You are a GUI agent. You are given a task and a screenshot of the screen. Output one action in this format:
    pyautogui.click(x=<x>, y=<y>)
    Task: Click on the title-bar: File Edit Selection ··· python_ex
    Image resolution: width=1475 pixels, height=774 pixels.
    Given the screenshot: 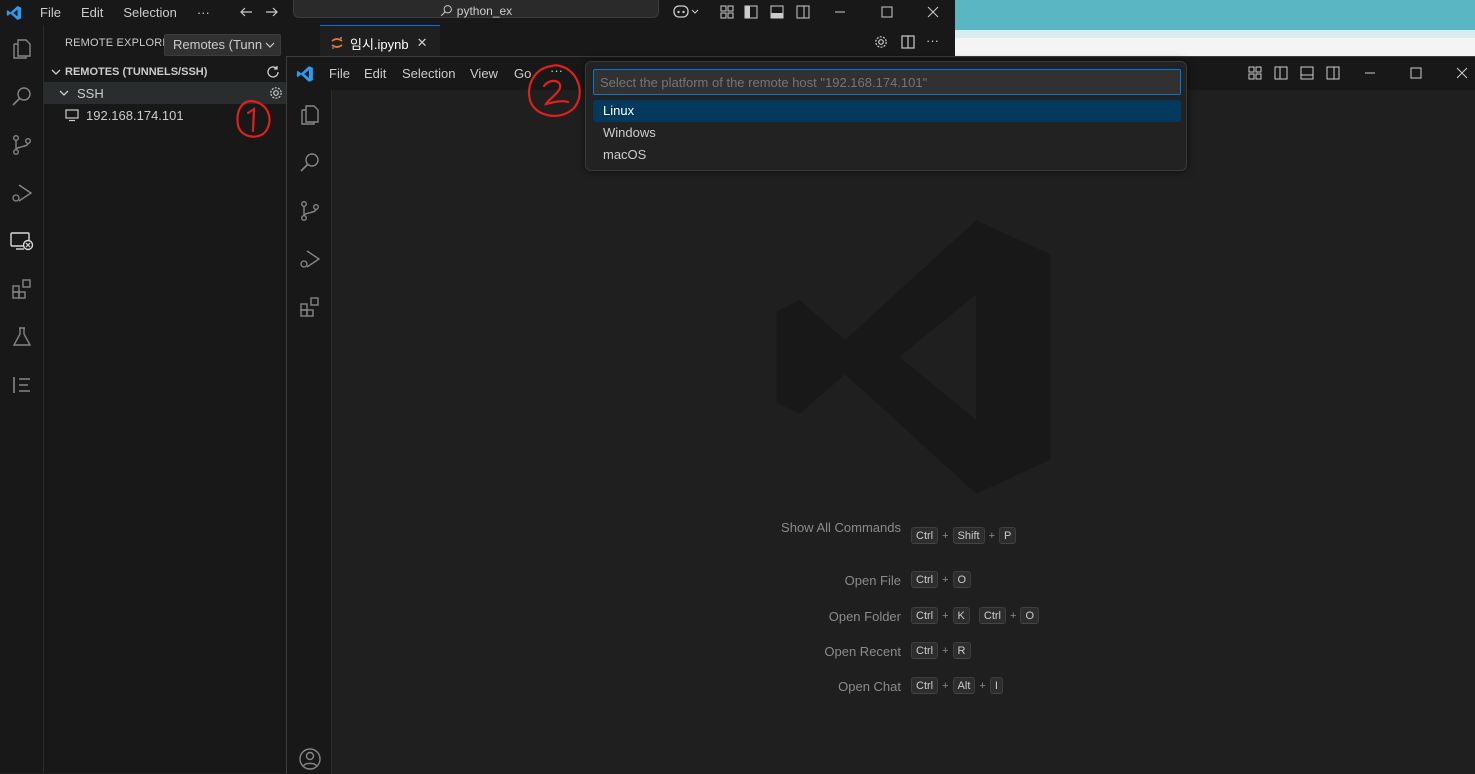 What is the action you would take?
    pyautogui.click(x=477, y=12)
    